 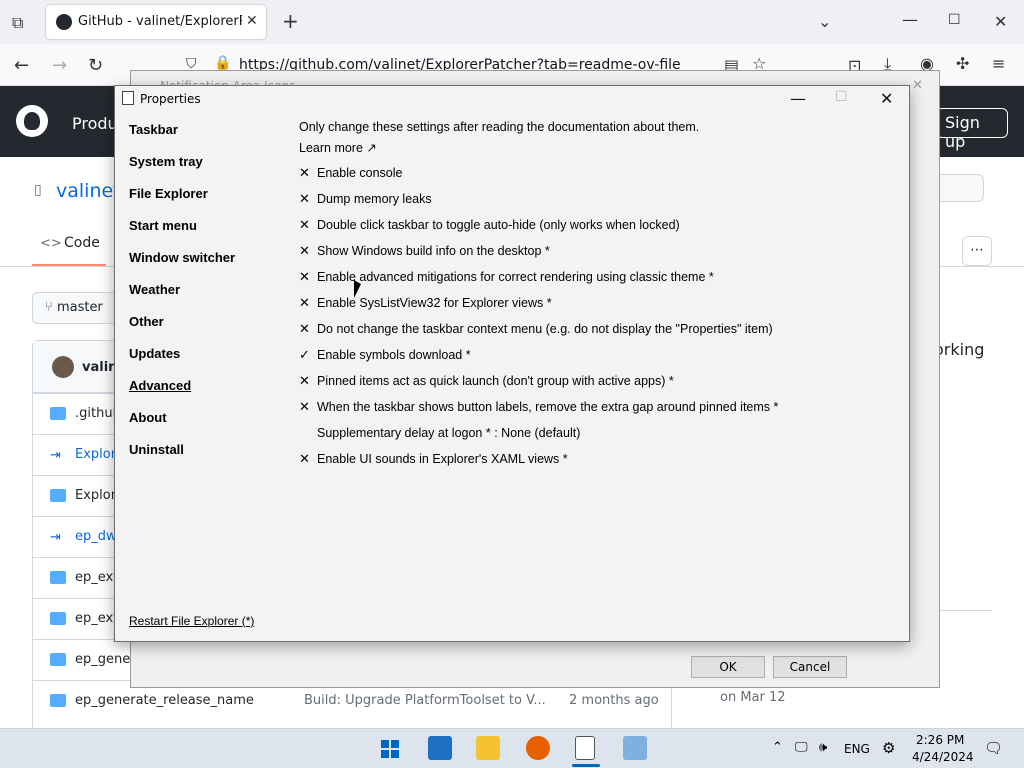 I want to click on repo-icon: ▯, so click(x=38, y=190).